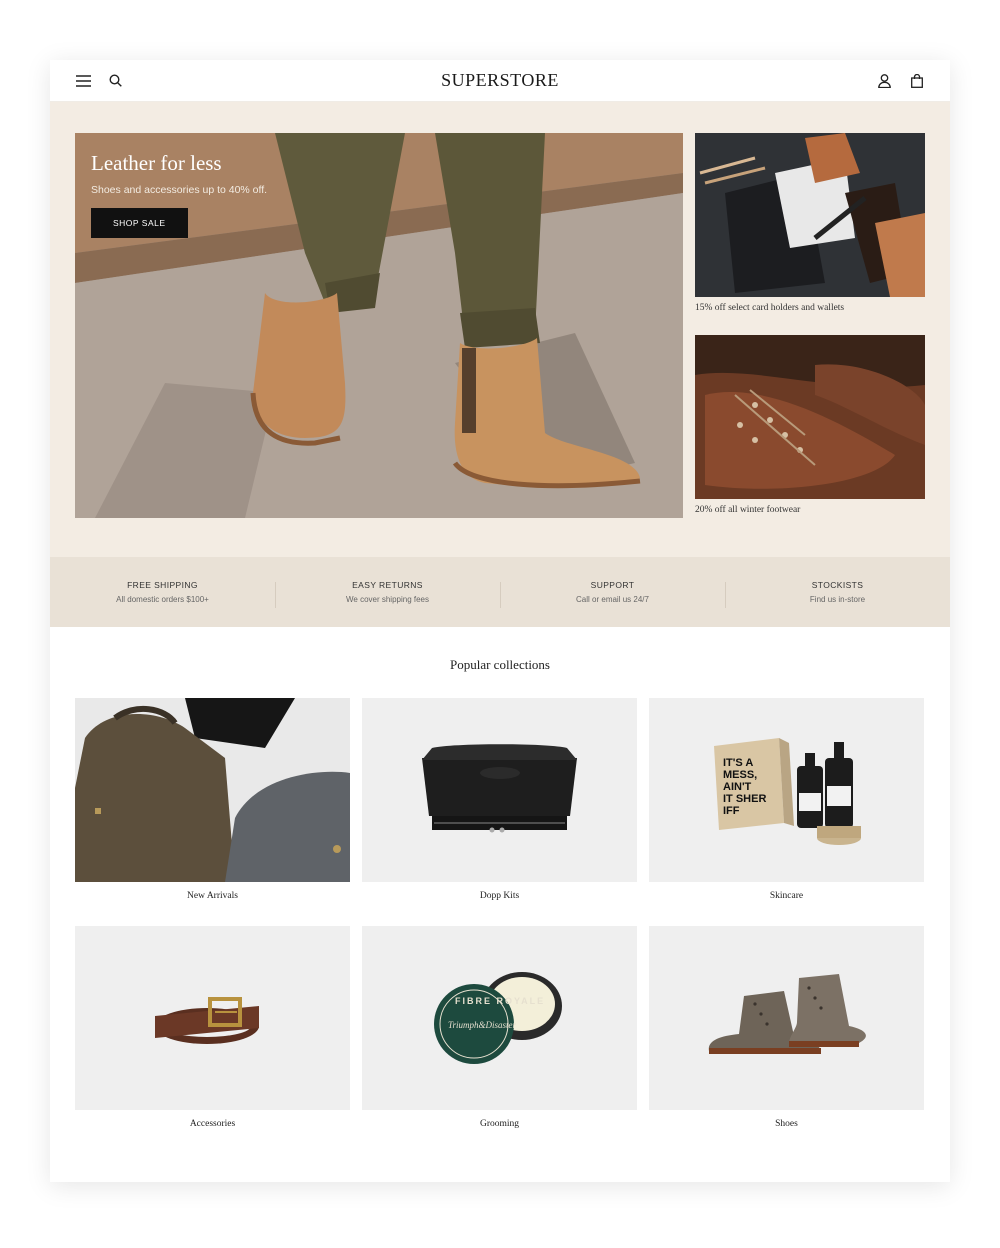 The height and width of the screenshot is (1248, 1000). I want to click on promo-wallets: 15% off select card holders and wallets, so click(810, 223).